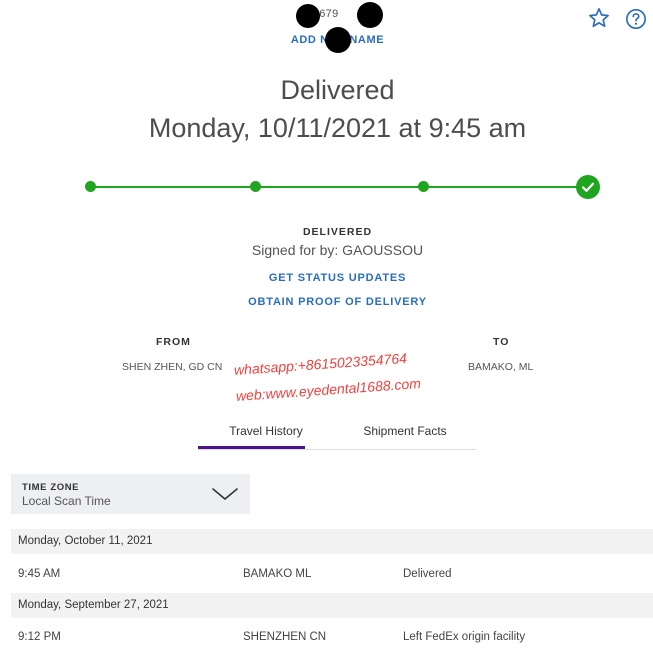  I want to click on tab-shipment-facts: Shipment Facts, so click(405, 431).